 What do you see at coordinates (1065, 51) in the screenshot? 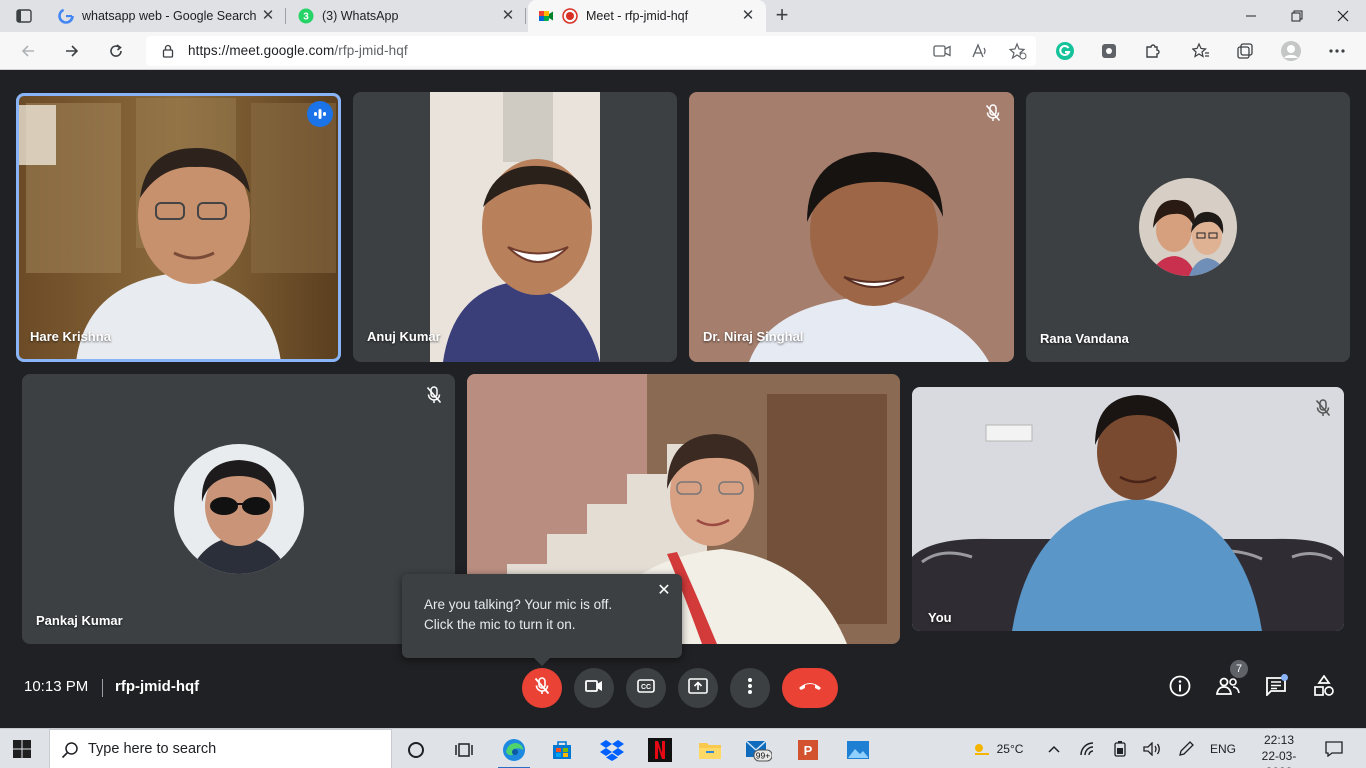
I see `grammarly-icon` at bounding box center [1065, 51].